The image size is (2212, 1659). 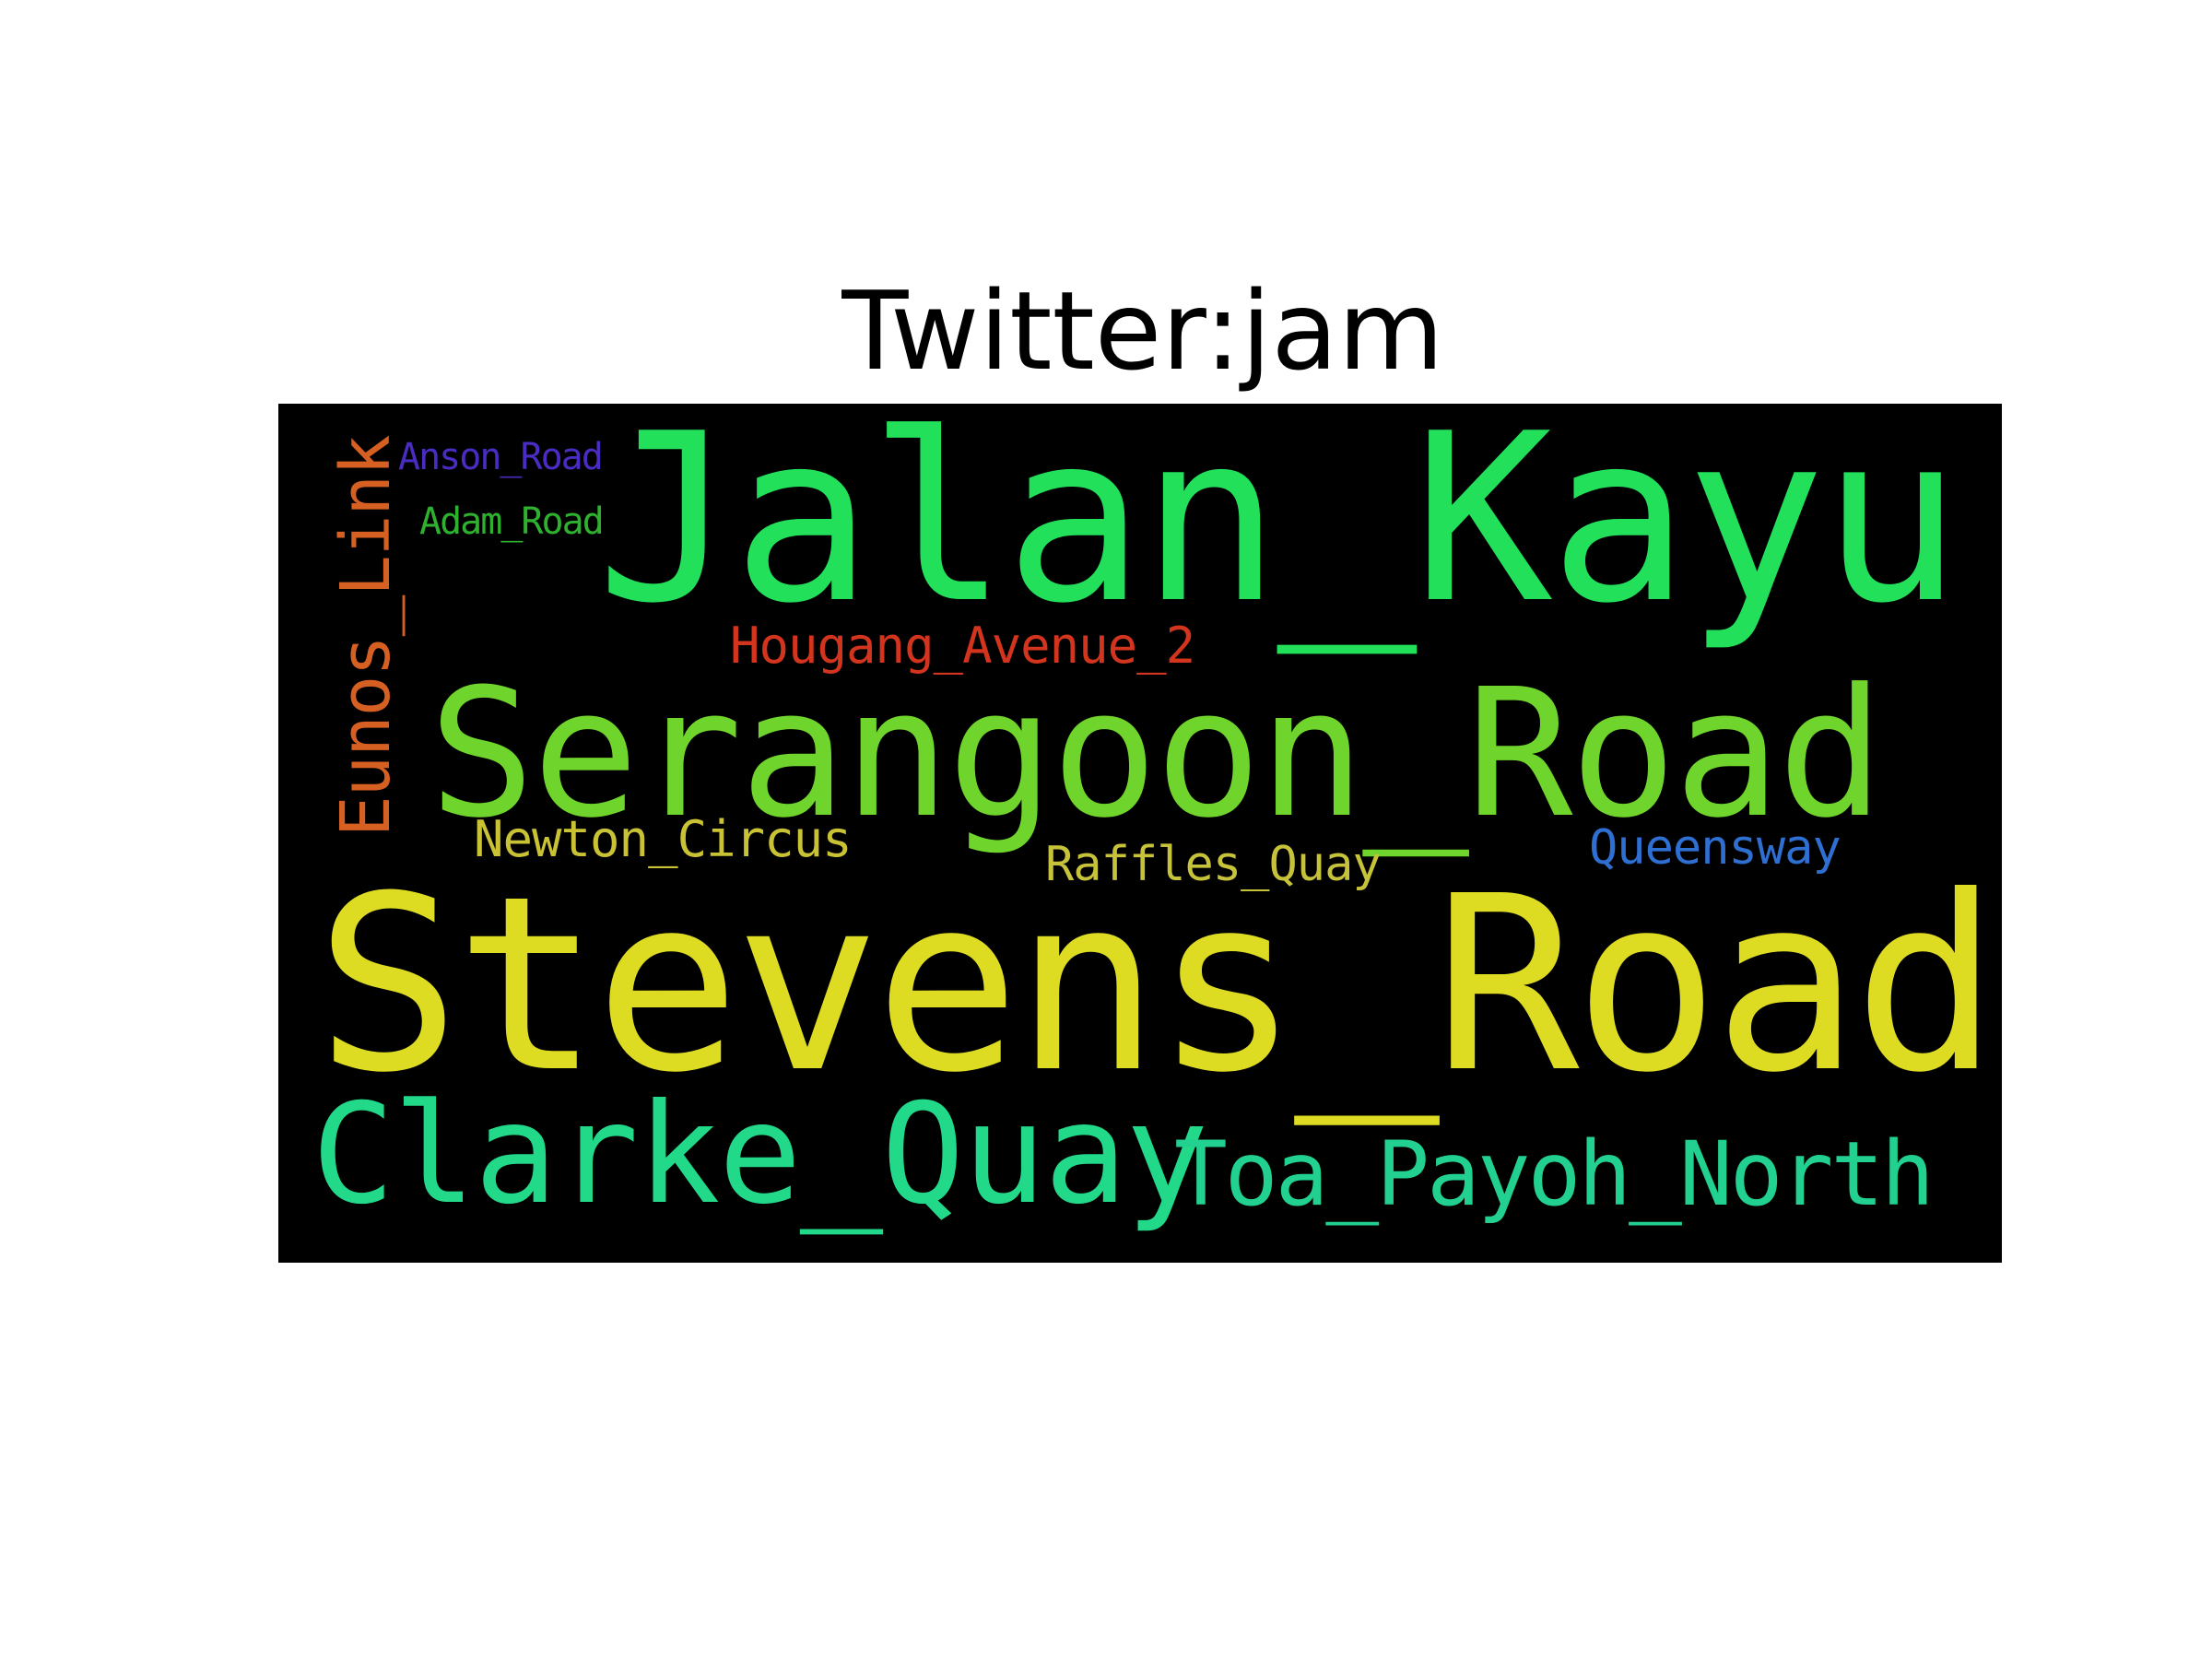 I want to click on word-adam-road: Adam_Road, so click(x=512, y=521).